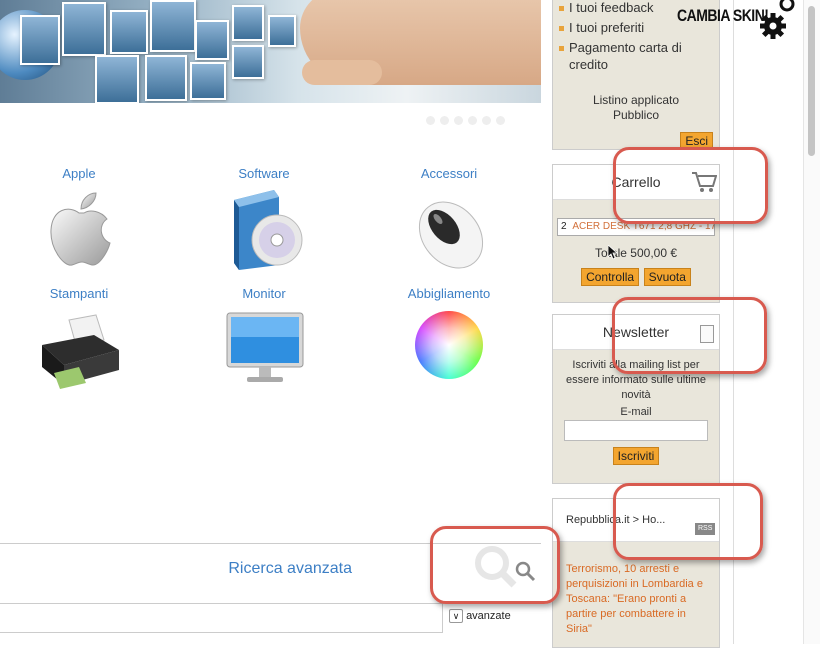  Describe the element at coordinates (79, 174) in the screenshot. I see `category-label: Apple` at that location.